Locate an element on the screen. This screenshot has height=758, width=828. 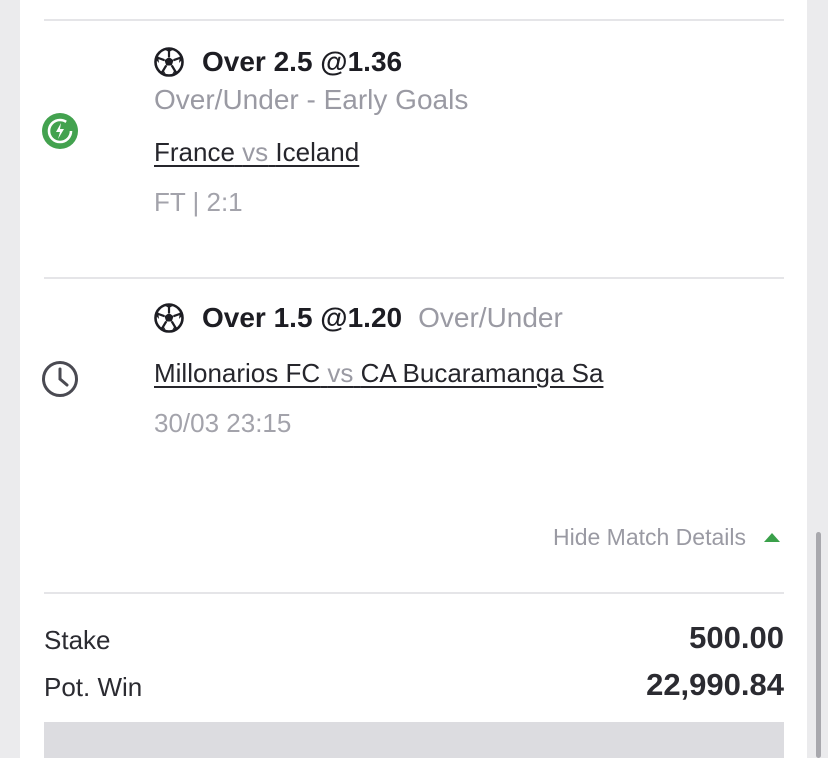
hide-match-details-label: Hide Match Details is located at coordinates (649, 537).